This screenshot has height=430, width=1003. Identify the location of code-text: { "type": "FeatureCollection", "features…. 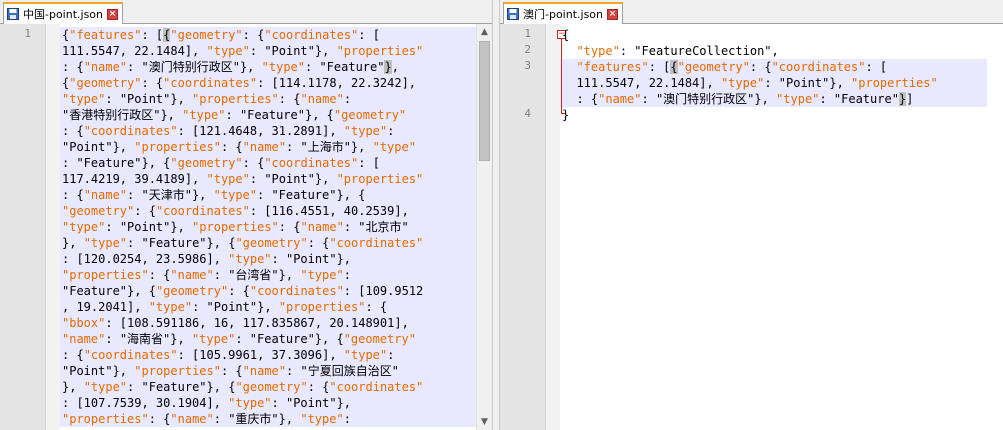
(782, 75).